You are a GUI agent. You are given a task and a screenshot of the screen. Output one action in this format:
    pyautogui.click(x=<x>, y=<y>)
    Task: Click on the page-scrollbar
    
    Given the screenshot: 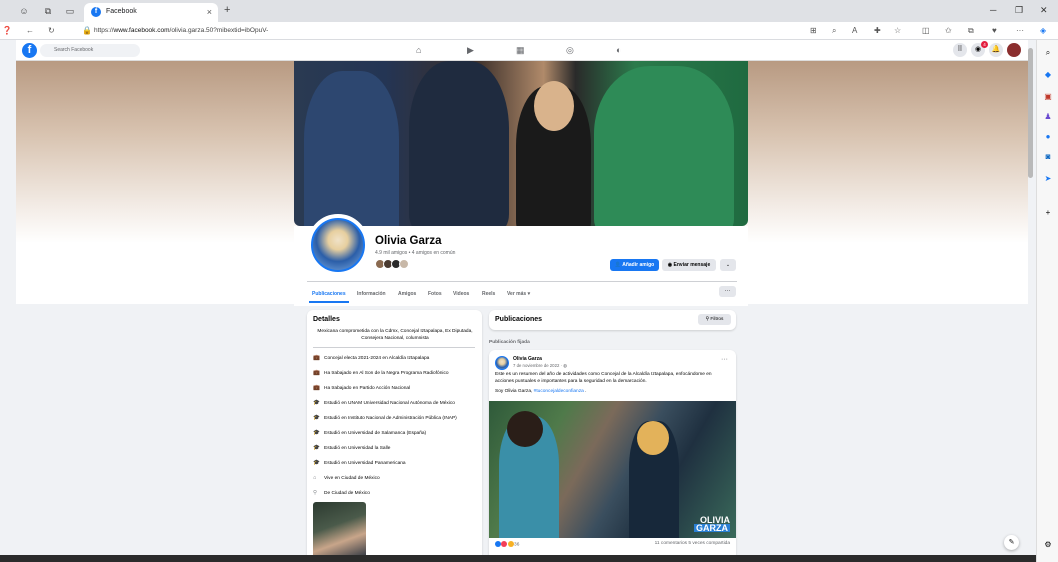 What is the action you would take?
    pyautogui.click(x=1030, y=113)
    